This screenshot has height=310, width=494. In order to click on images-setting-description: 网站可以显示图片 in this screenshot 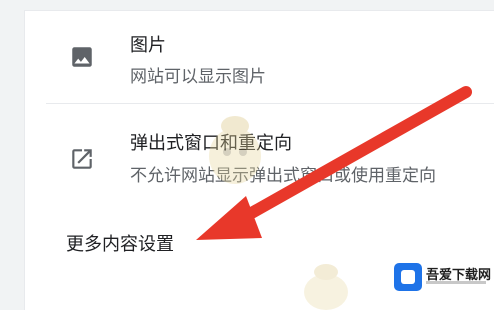, I will do `click(198, 77)`.